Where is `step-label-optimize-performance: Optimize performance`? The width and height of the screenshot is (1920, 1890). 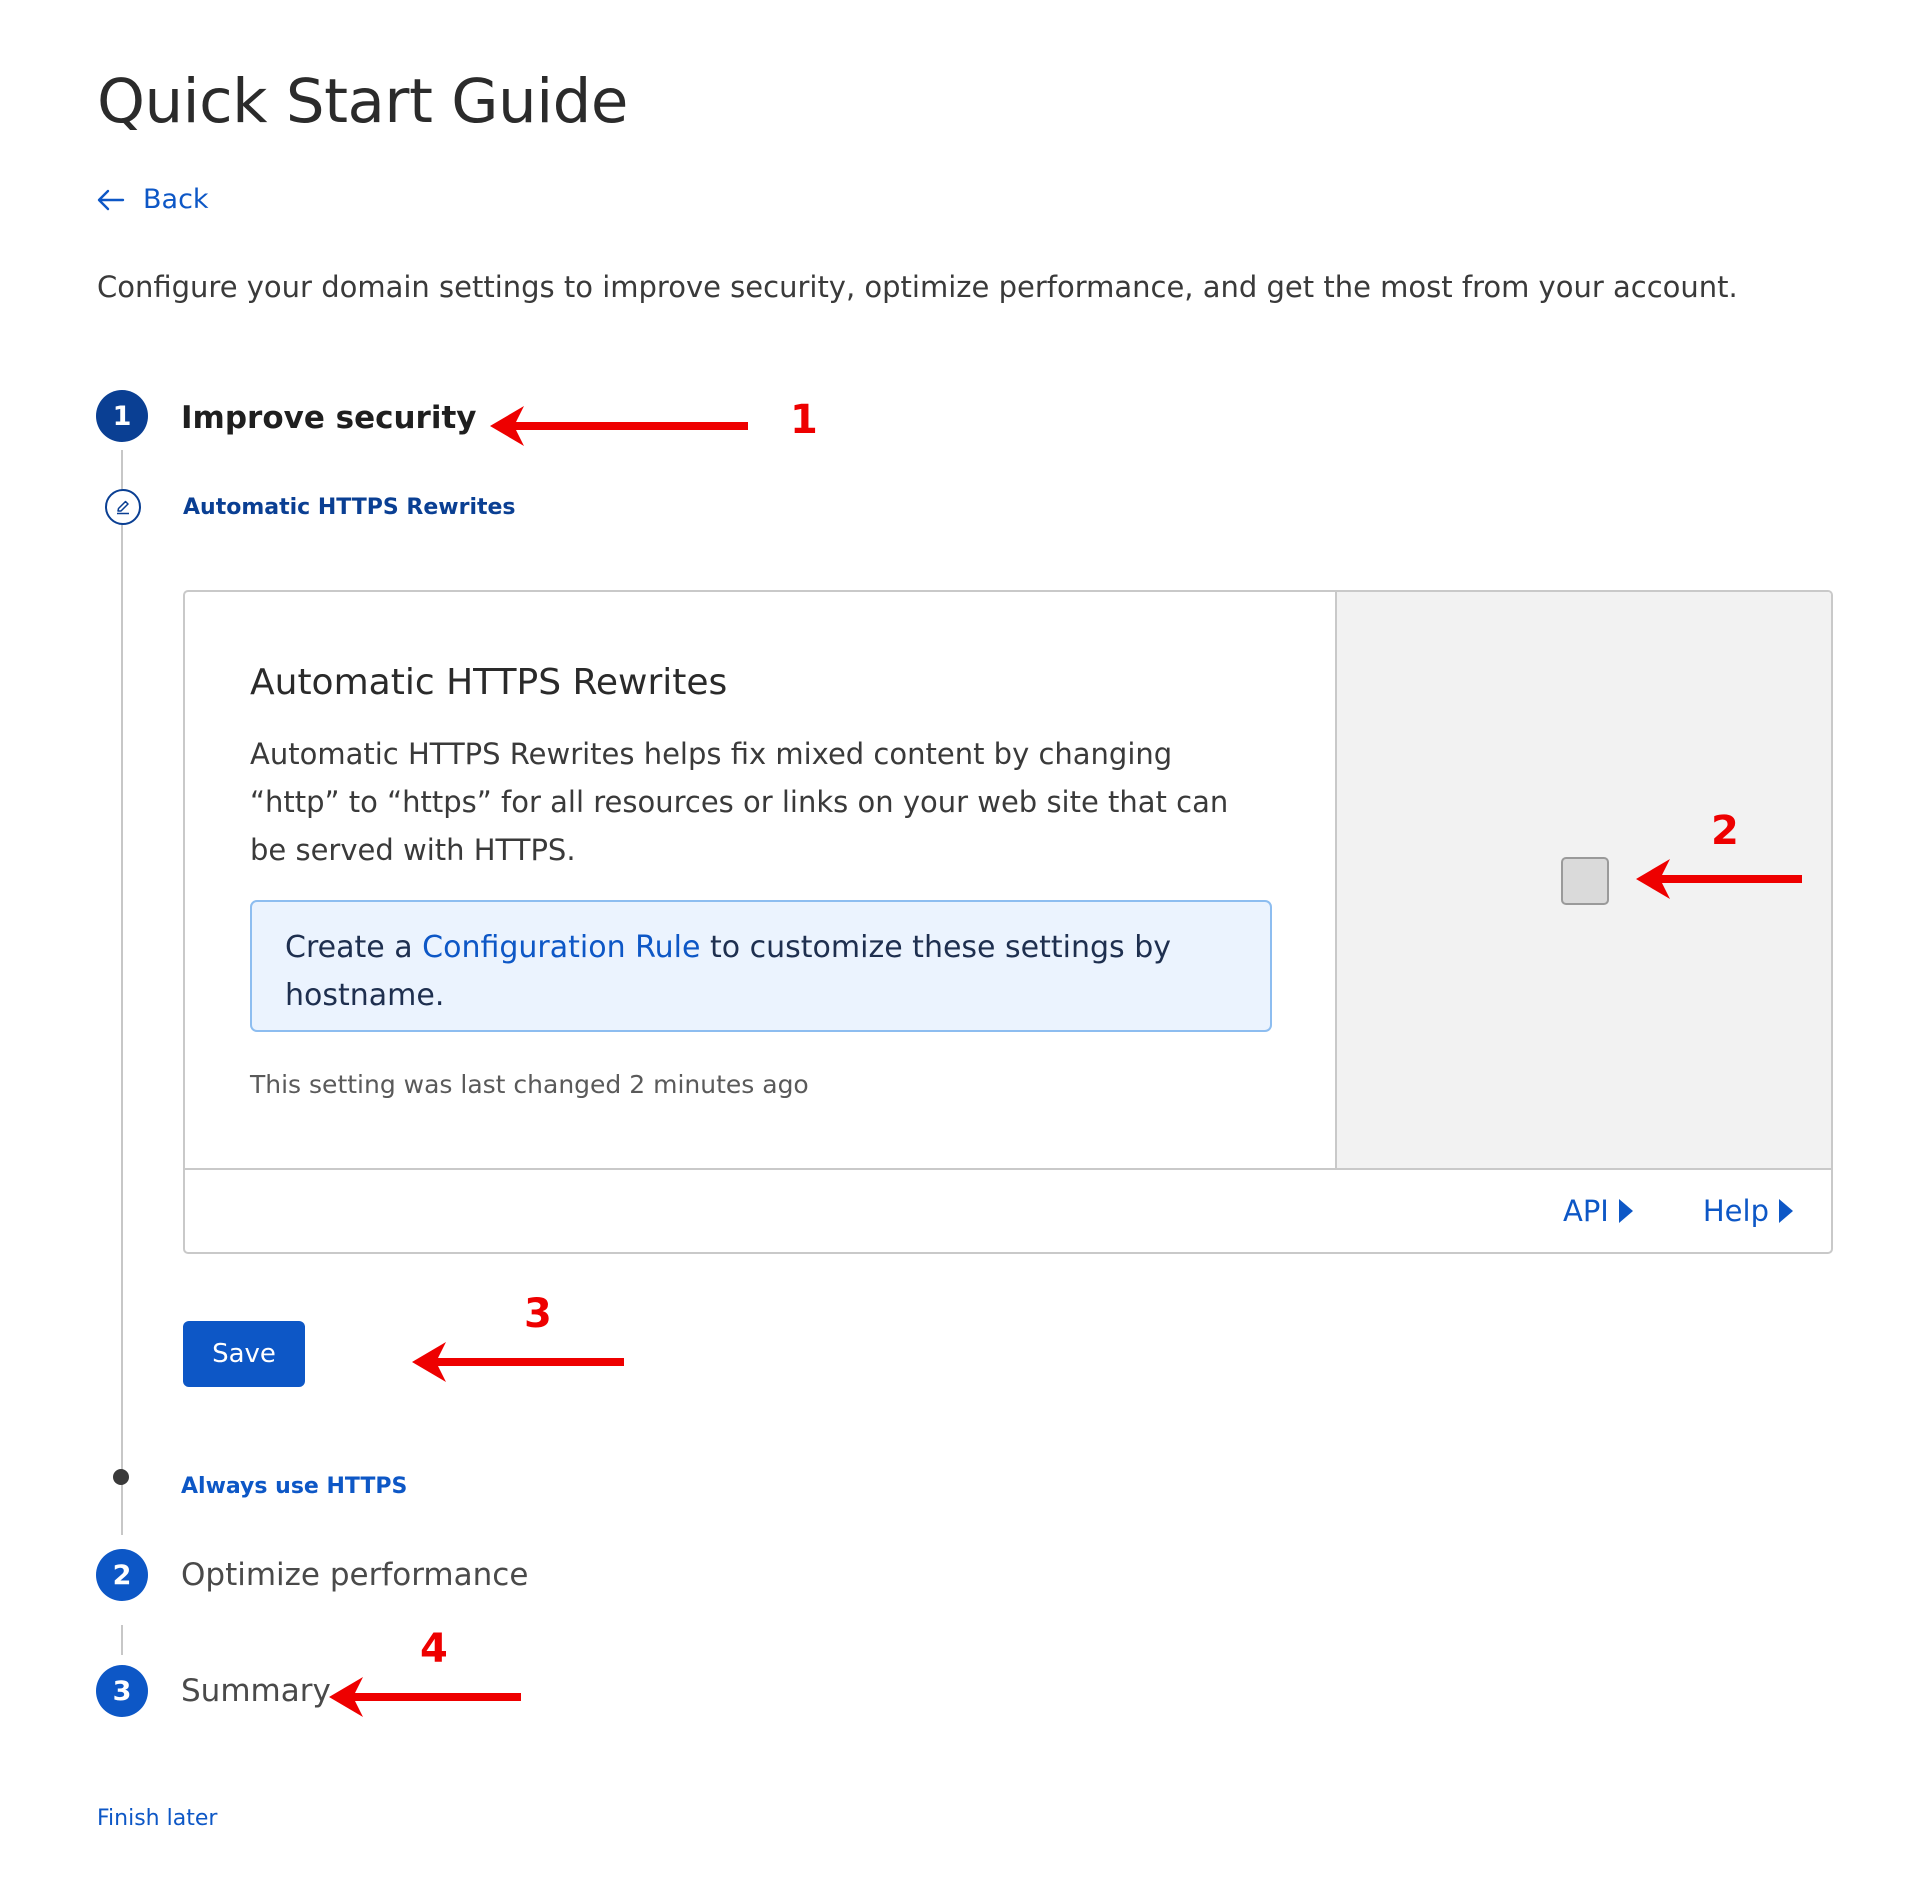
step-label-optimize-performance: Optimize performance is located at coordinates (354, 1575).